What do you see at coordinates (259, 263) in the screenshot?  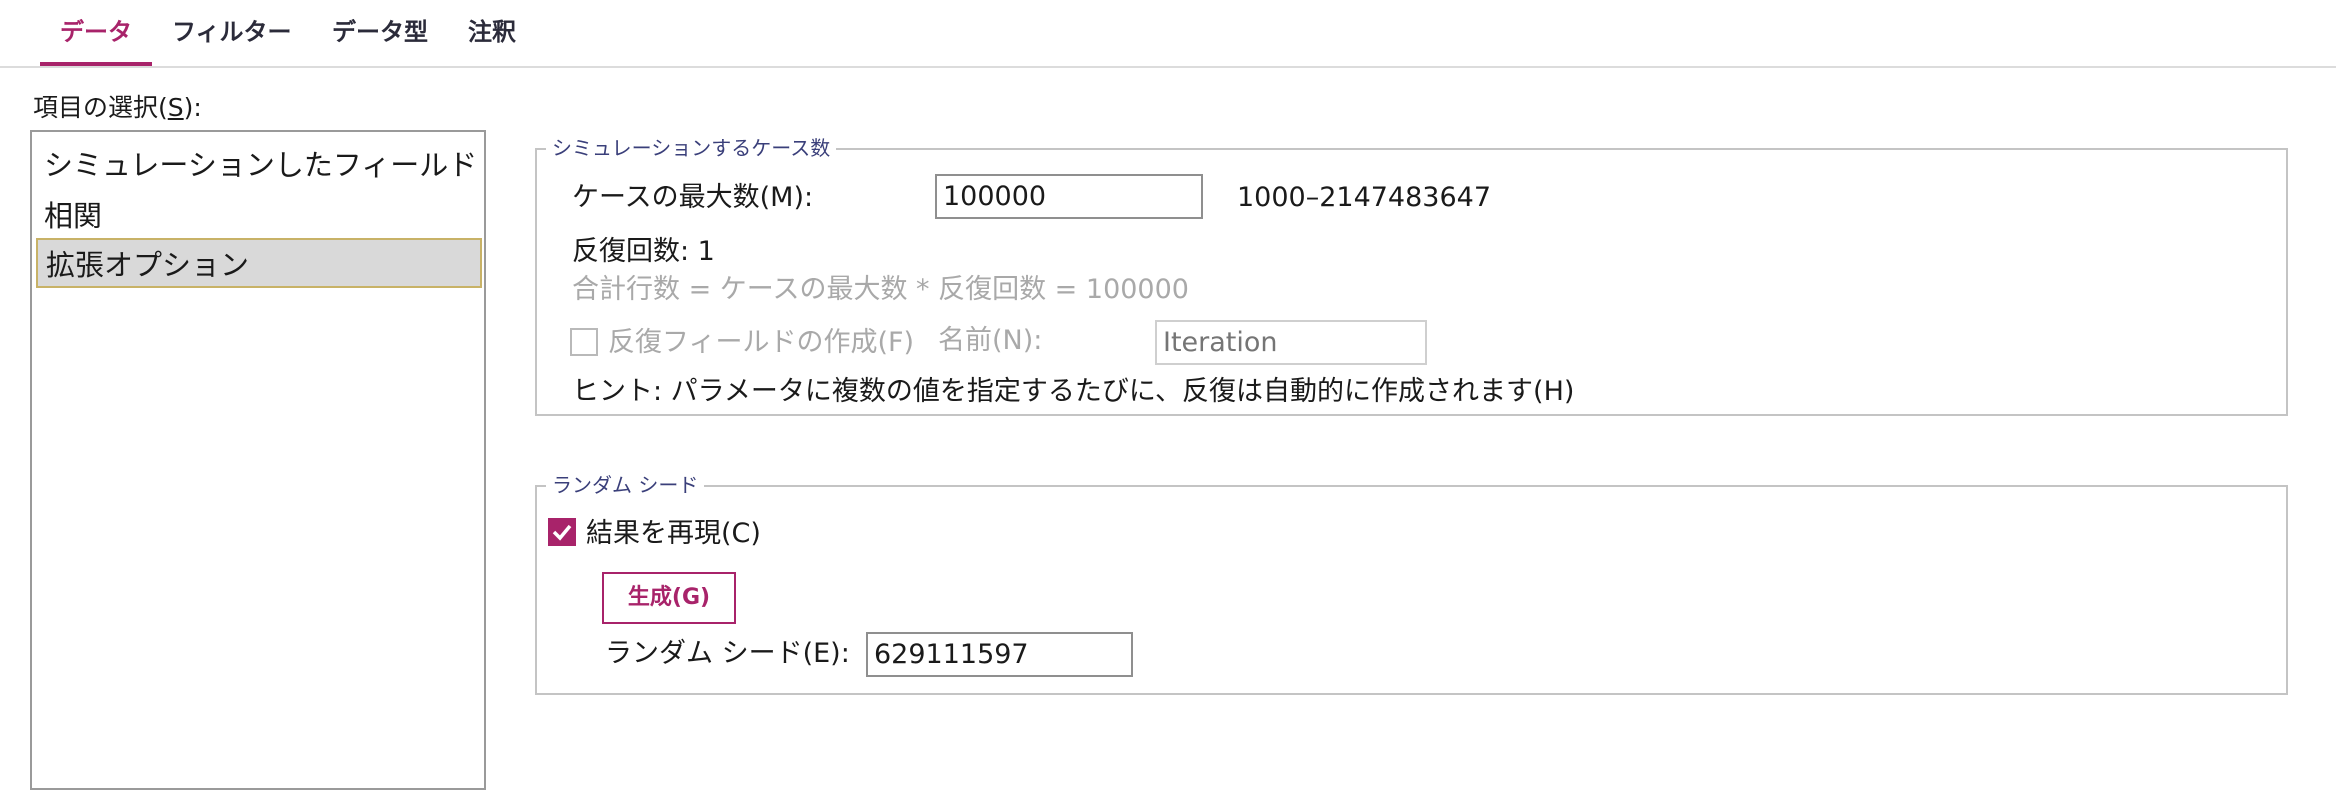 I see `list-item-advanced-options: 拡張オプション` at bounding box center [259, 263].